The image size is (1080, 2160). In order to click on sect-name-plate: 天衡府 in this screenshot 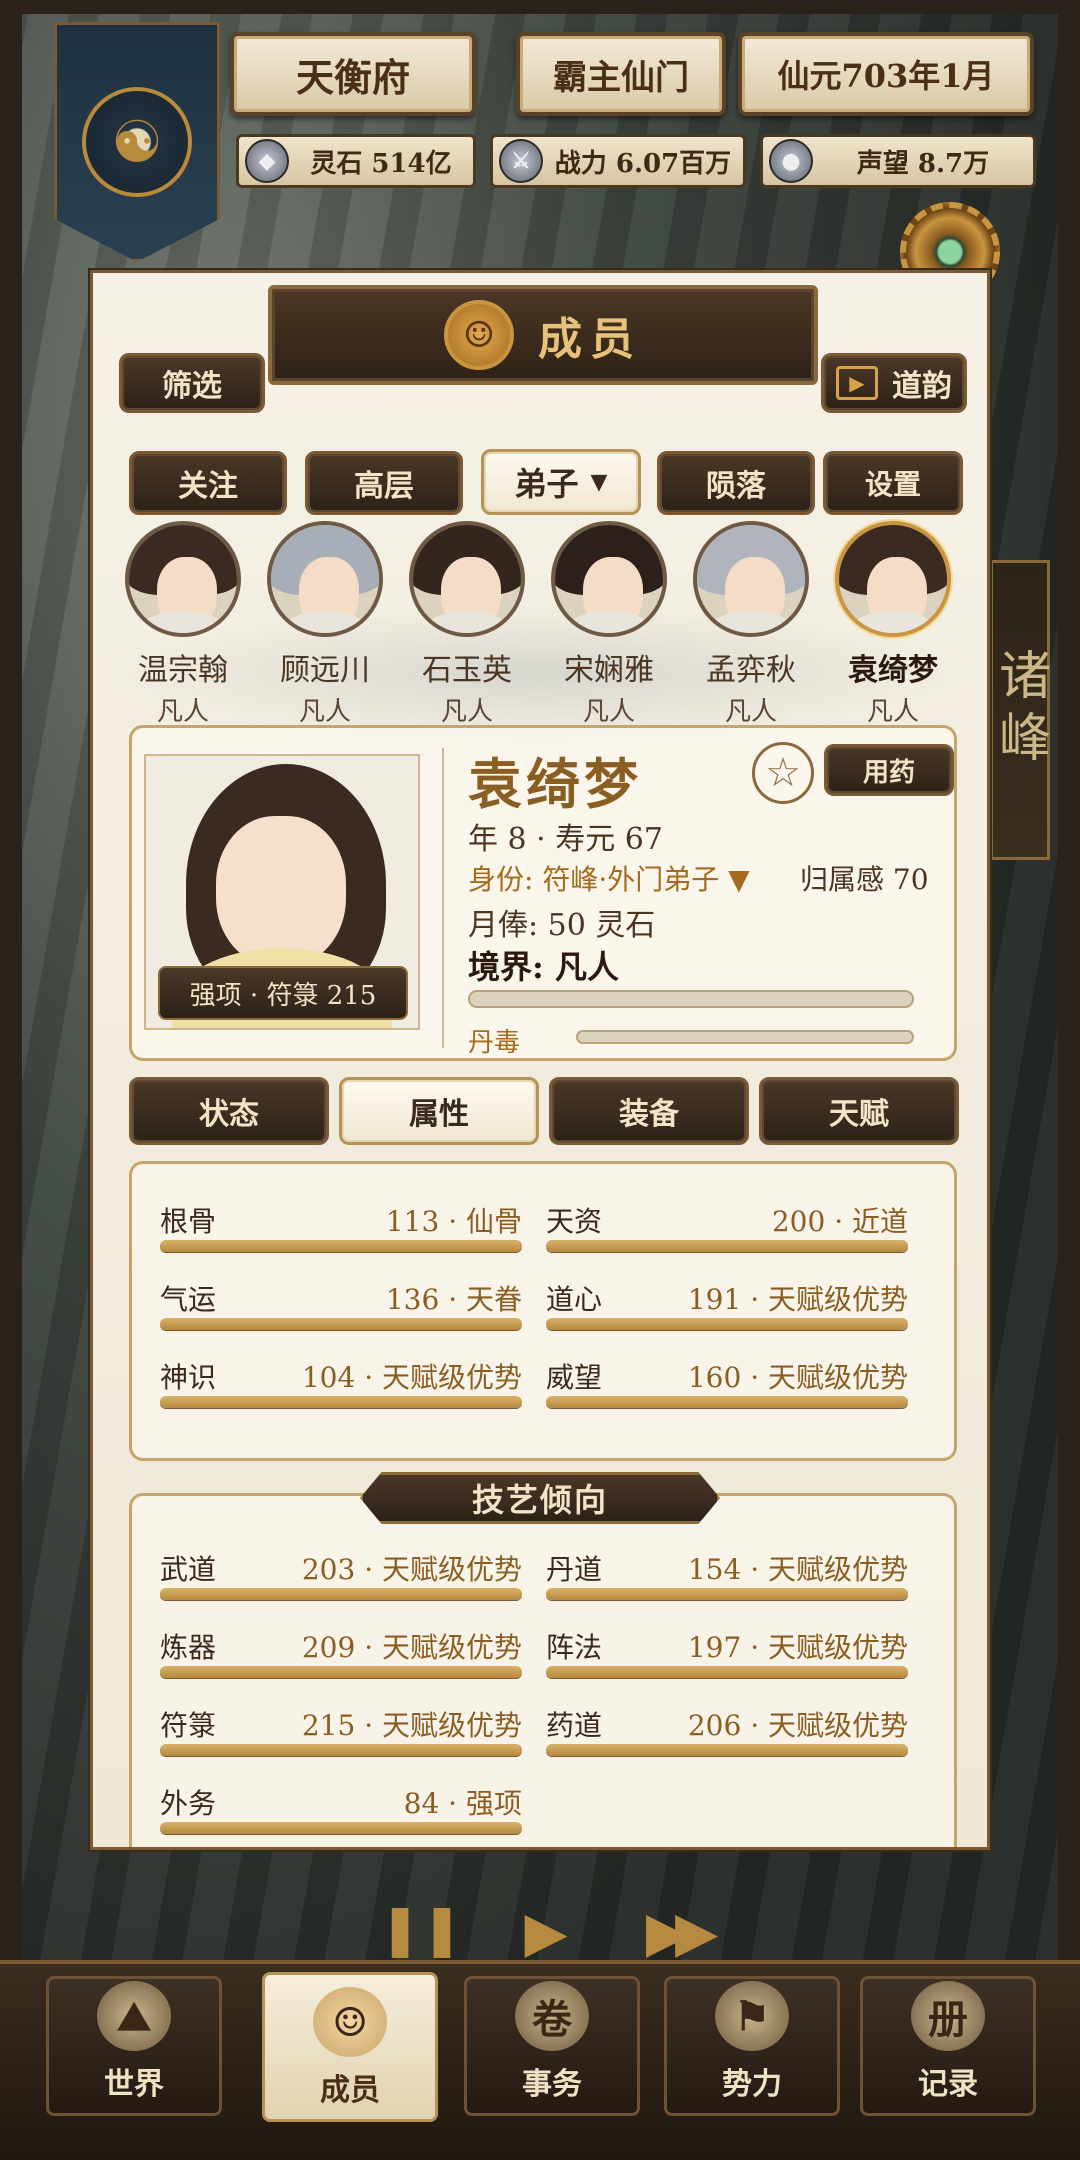, I will do `click(353, 74)`.